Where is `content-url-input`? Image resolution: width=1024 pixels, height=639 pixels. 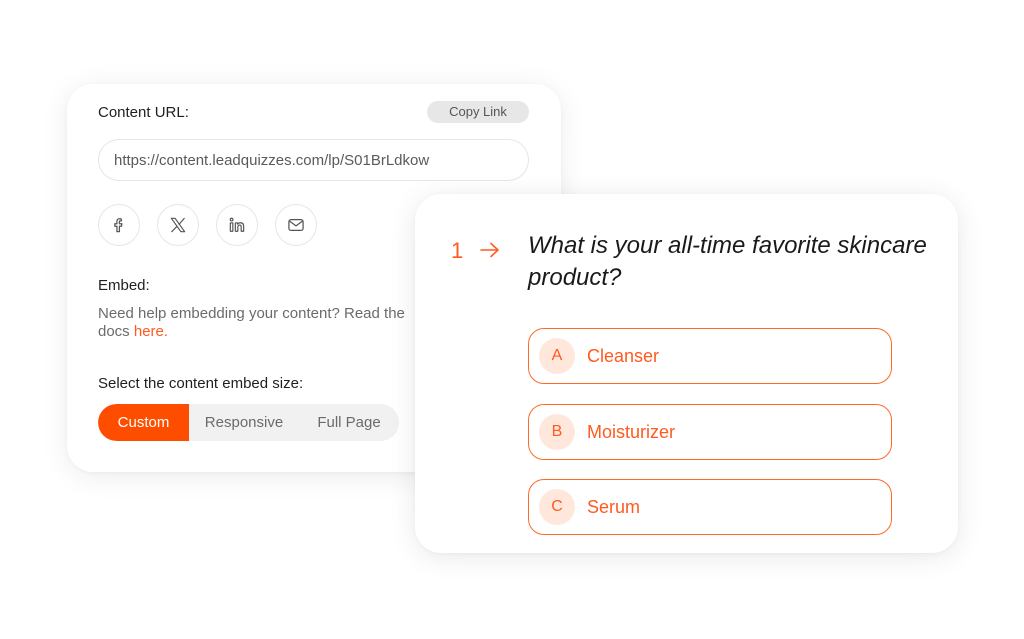
content-url-input is located at coordinates (313, 160).